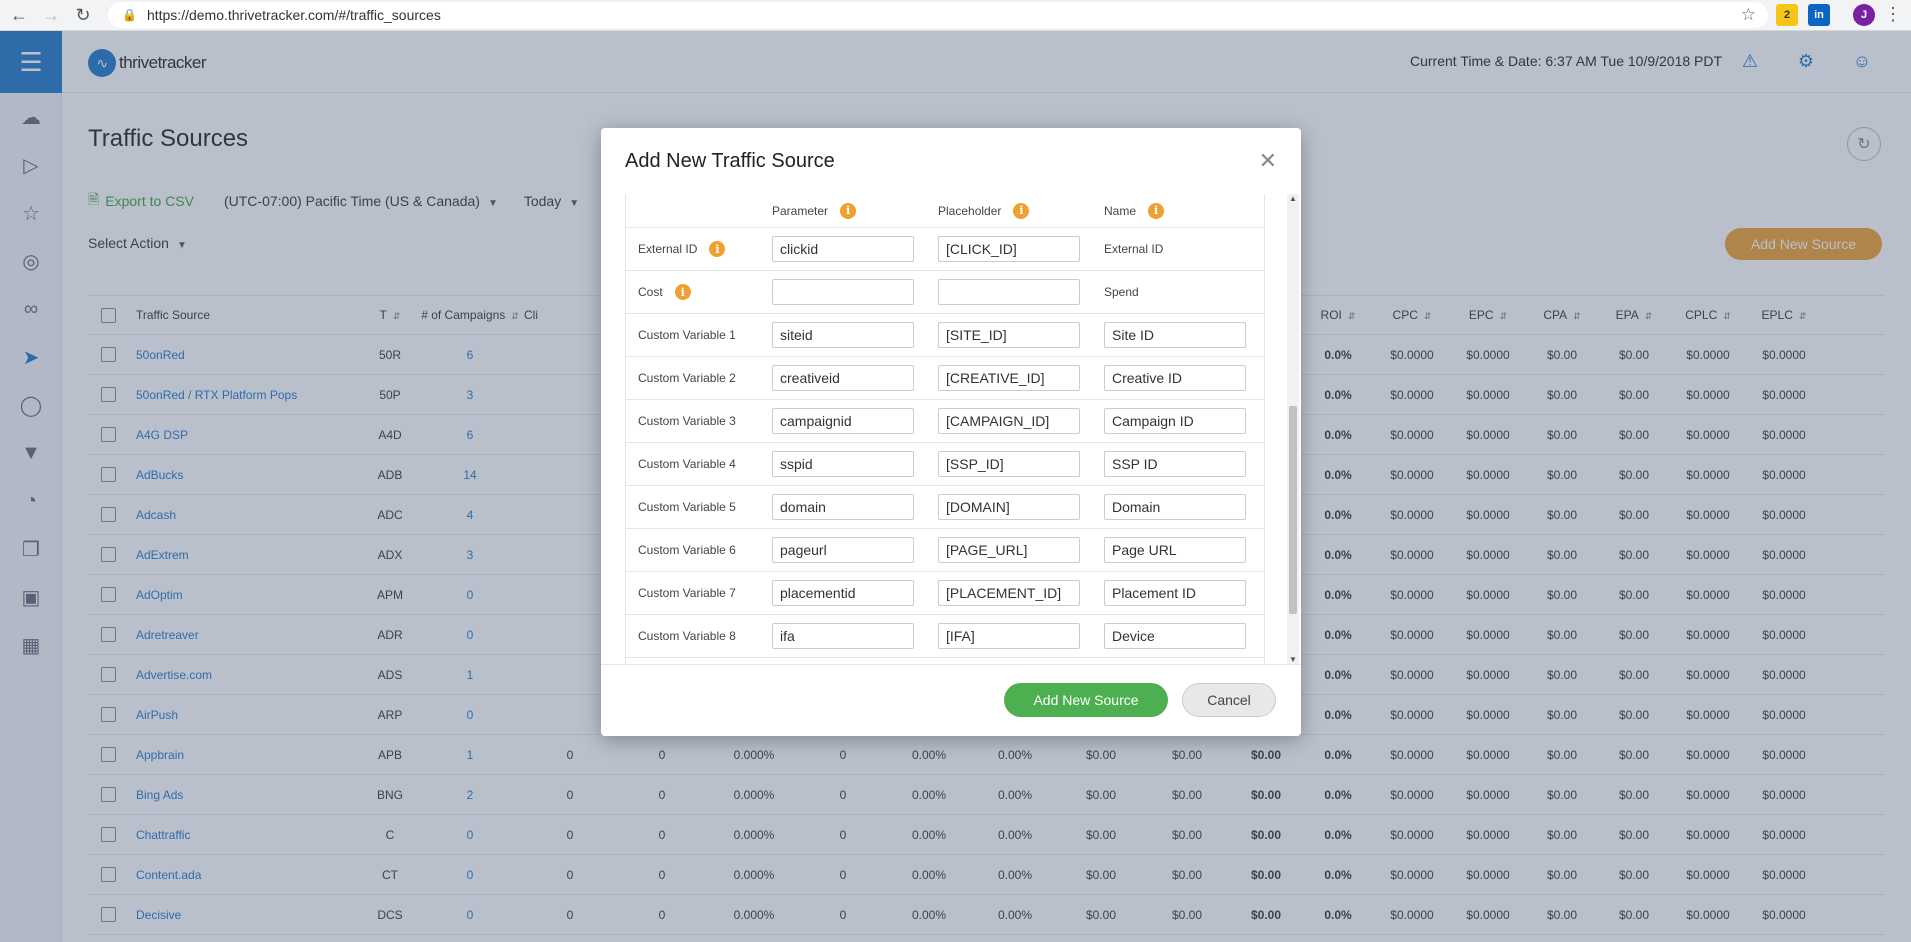  I want to click on parameter-column-header: Parameter i, so click(855, 210).